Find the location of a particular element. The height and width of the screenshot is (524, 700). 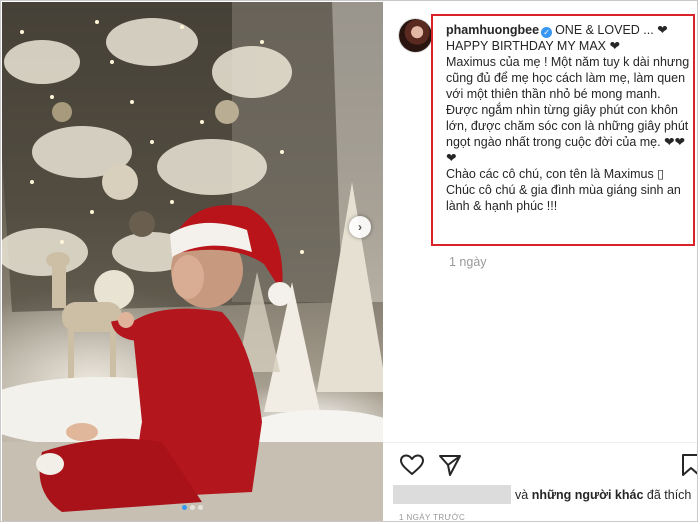

caption-timestamp: 1 ngày is located at coordinates (468, 262).